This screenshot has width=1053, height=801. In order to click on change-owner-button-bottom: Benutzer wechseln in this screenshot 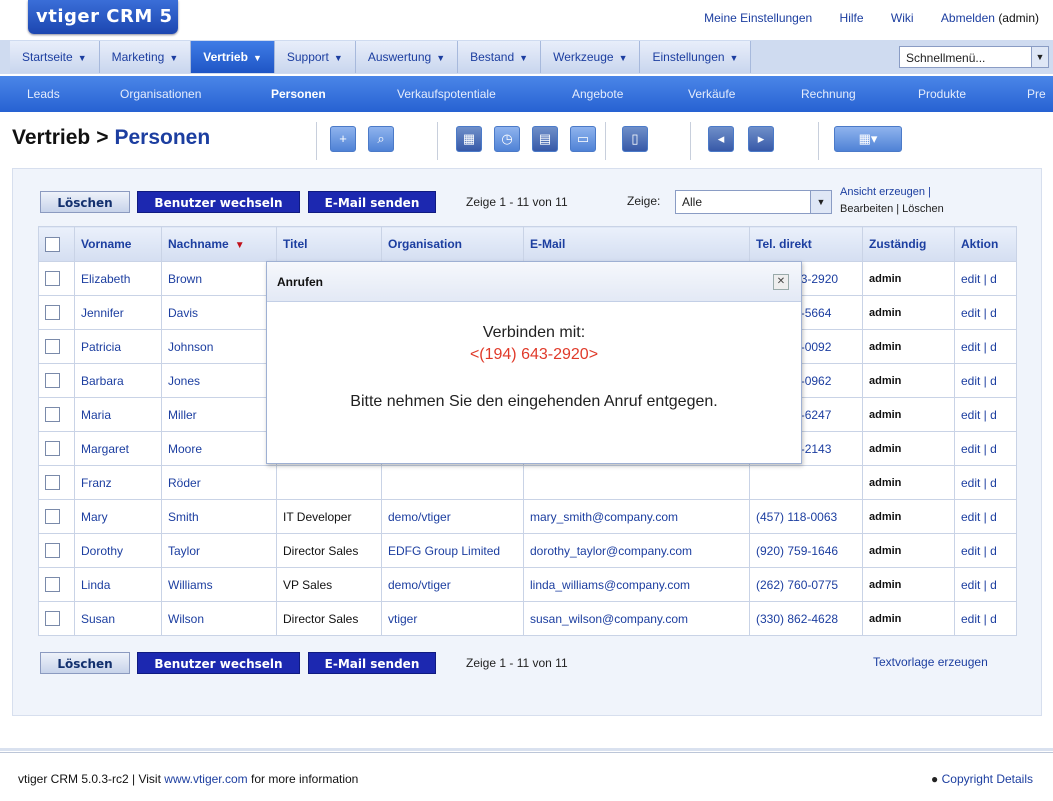, I will do `click(218, 663)`.